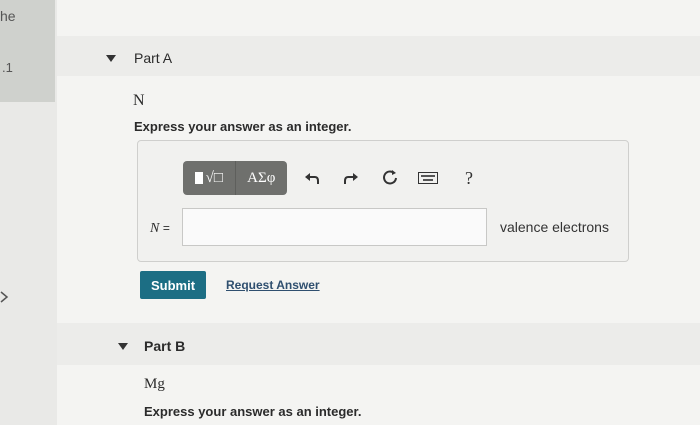 Image resolution: width=700 pixels, height=425 pixels. What do you see at coordinates (165, 346) in the screenshot?
I see `part-b-title: Part B` at bounding box center [165, 346].